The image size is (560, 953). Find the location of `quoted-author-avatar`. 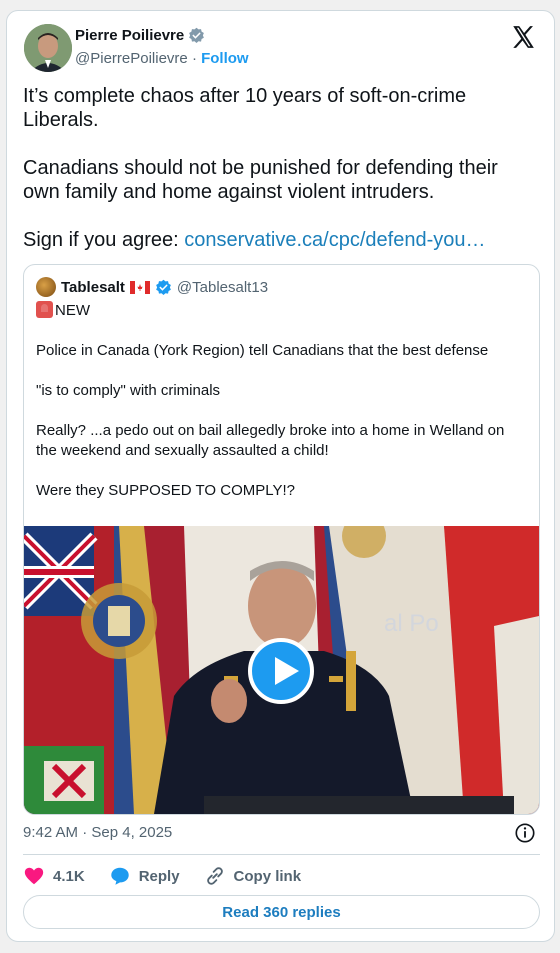

quoted-author-avatar is located at coordinates (46, 287).